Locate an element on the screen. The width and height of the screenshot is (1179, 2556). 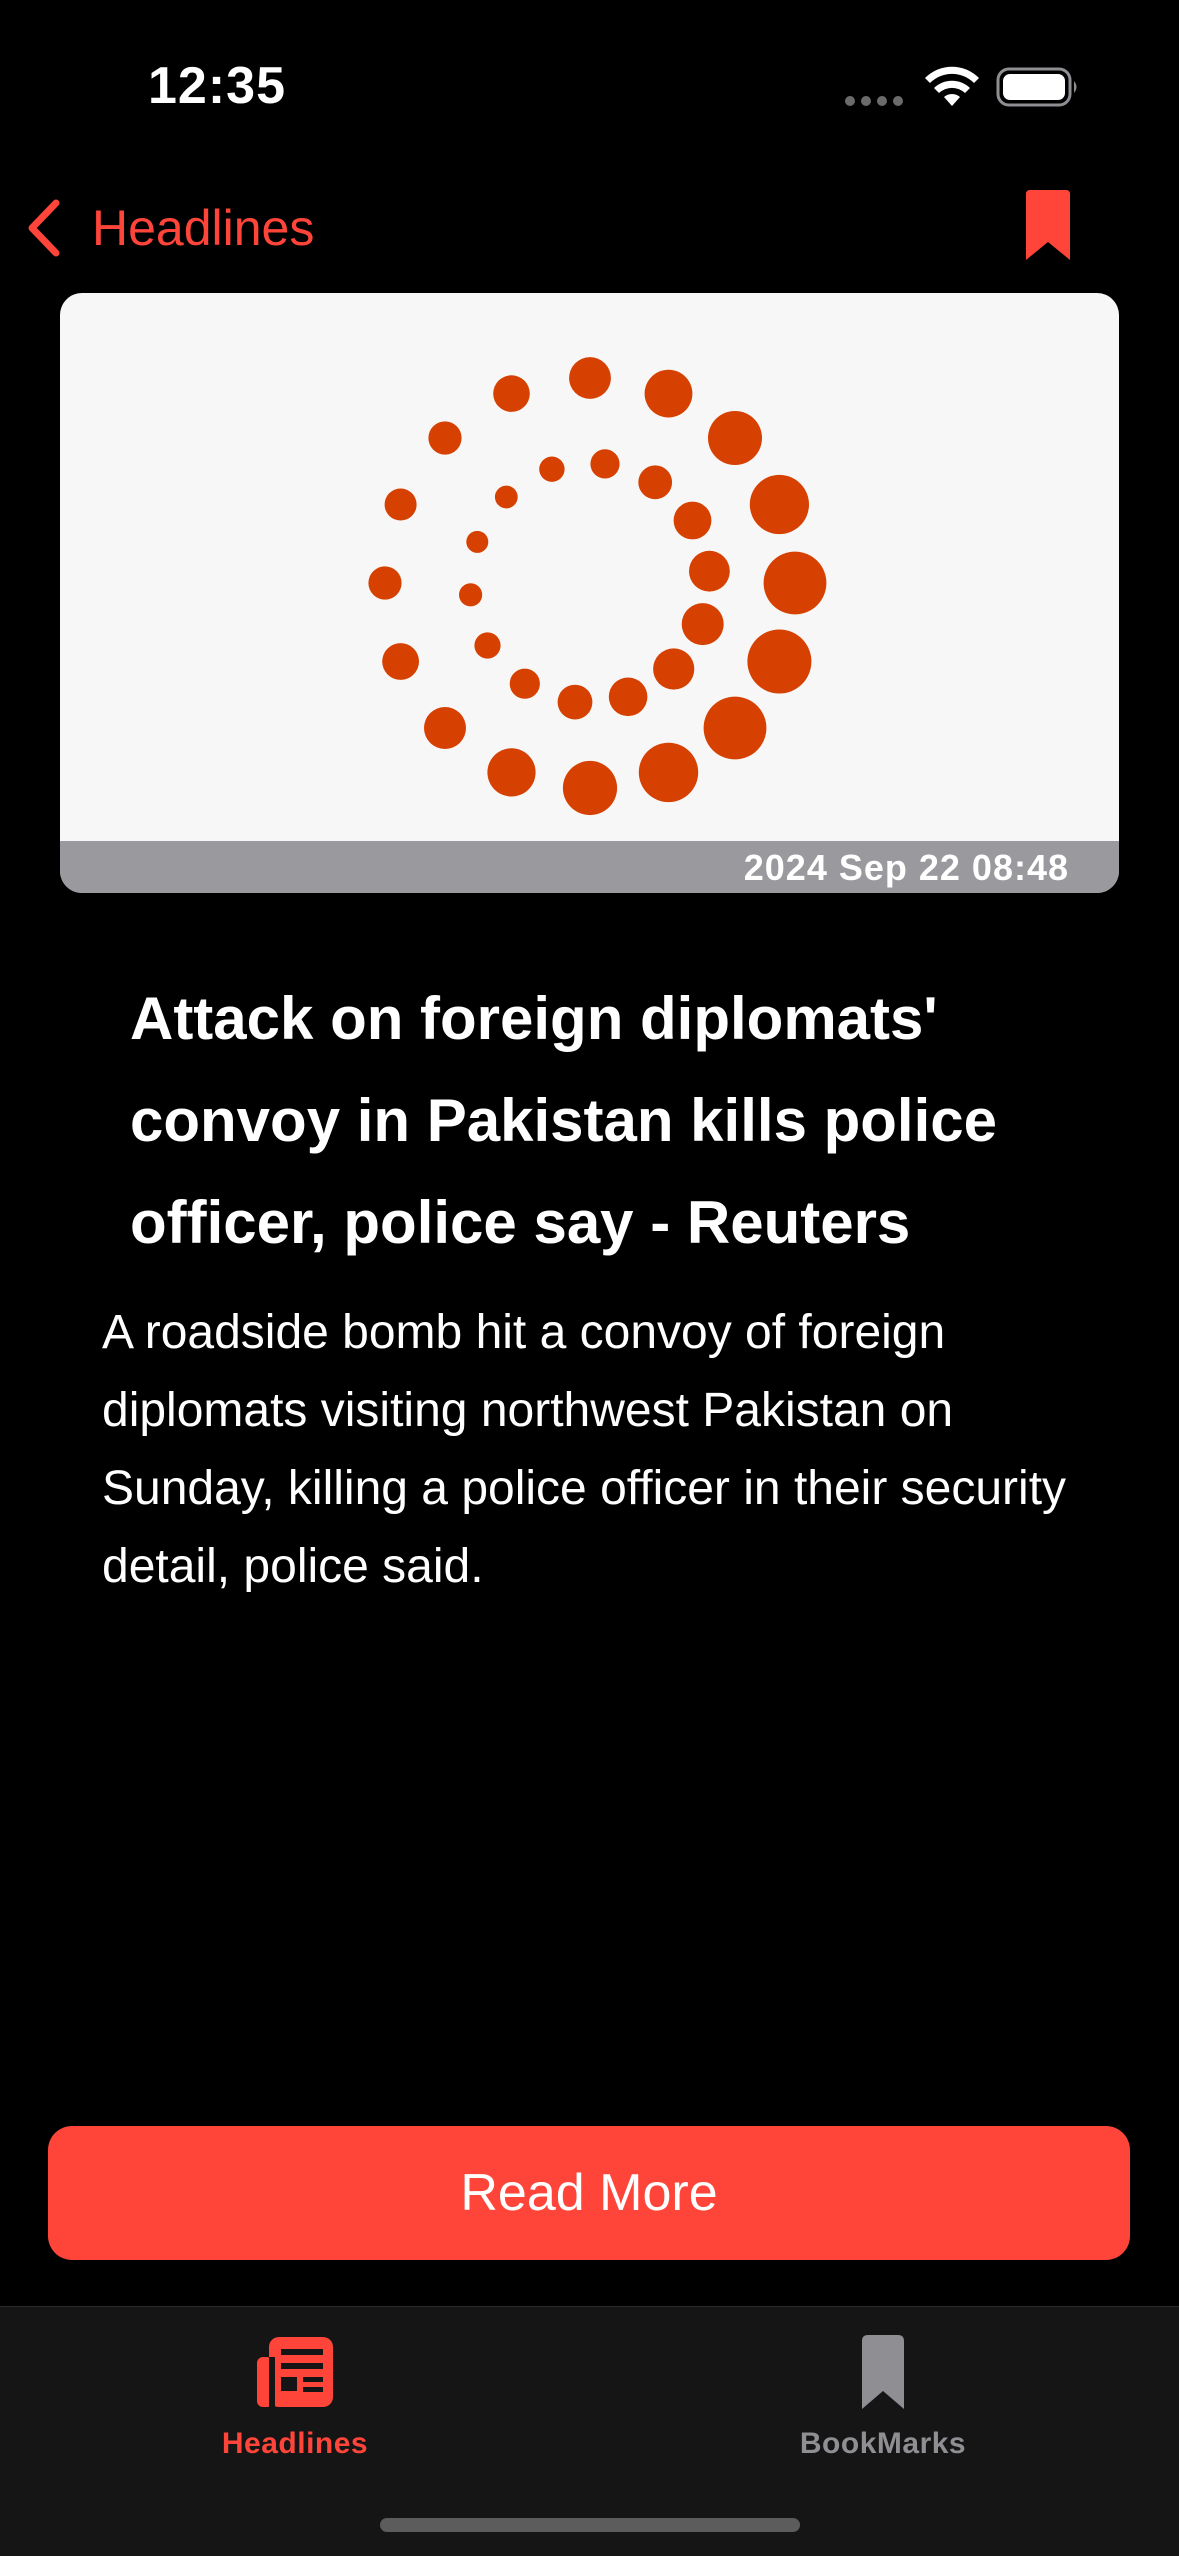
battery-icon is located at coordinates (1036, 87).